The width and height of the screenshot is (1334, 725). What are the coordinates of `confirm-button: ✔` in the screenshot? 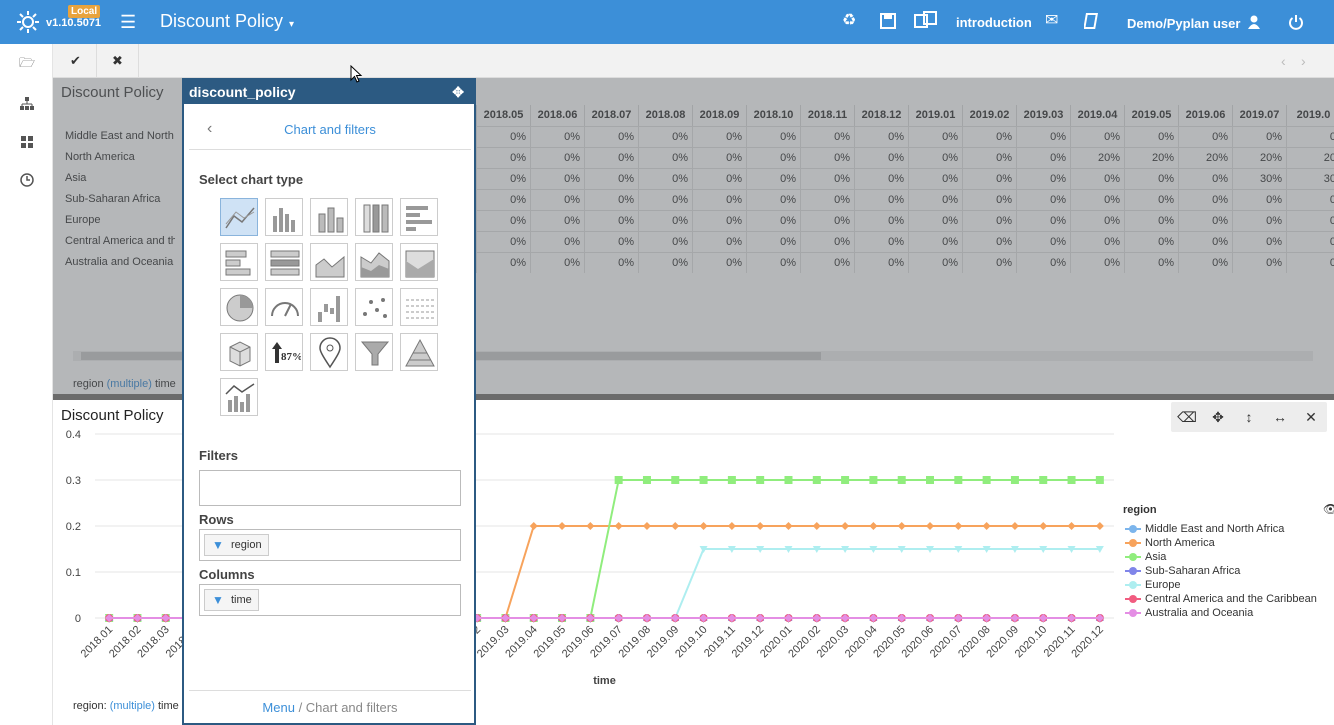 It's located at (76, 61).